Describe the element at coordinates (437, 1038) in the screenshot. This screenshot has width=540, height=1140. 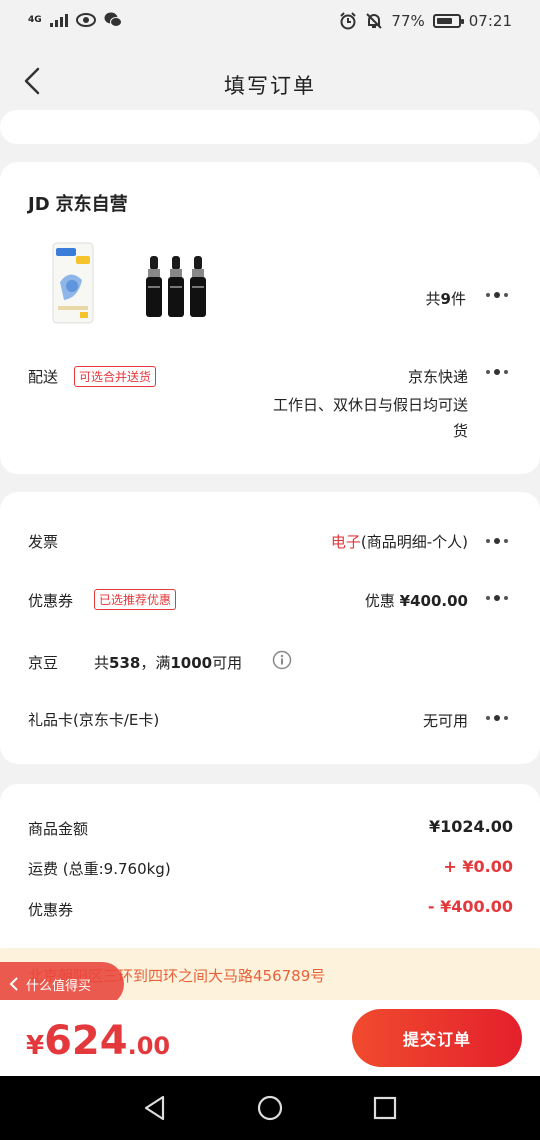
I see `submit-order-button: 提交订单` at that location.